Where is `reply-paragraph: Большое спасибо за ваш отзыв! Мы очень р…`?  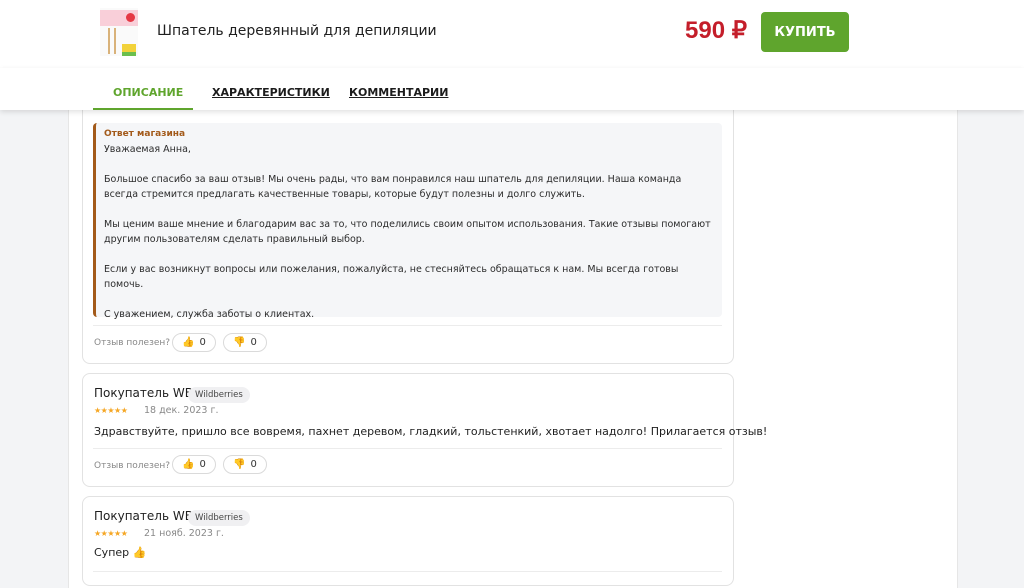
reply-paragraph: Большое спасибо за ваш отзыв! Мы очень р… is located at coordinates (393, 187).